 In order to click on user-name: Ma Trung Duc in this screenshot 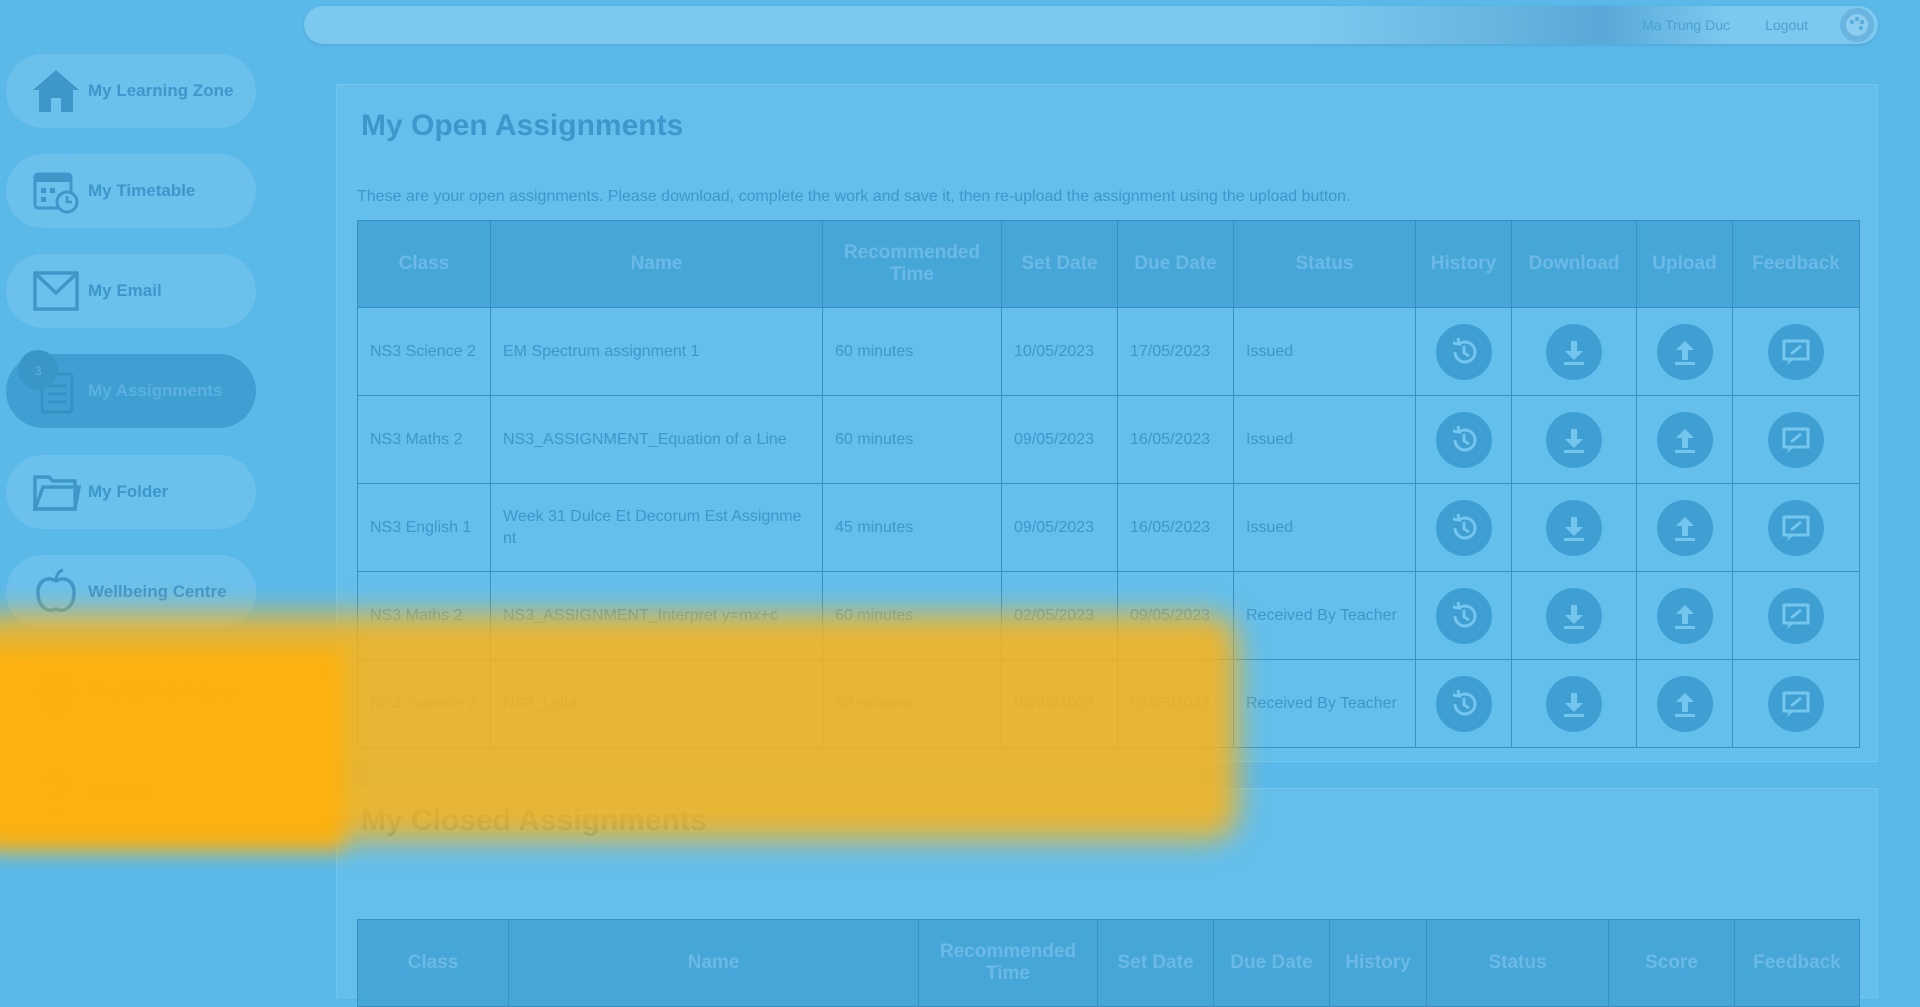, I will do `click(1686, 25)`.